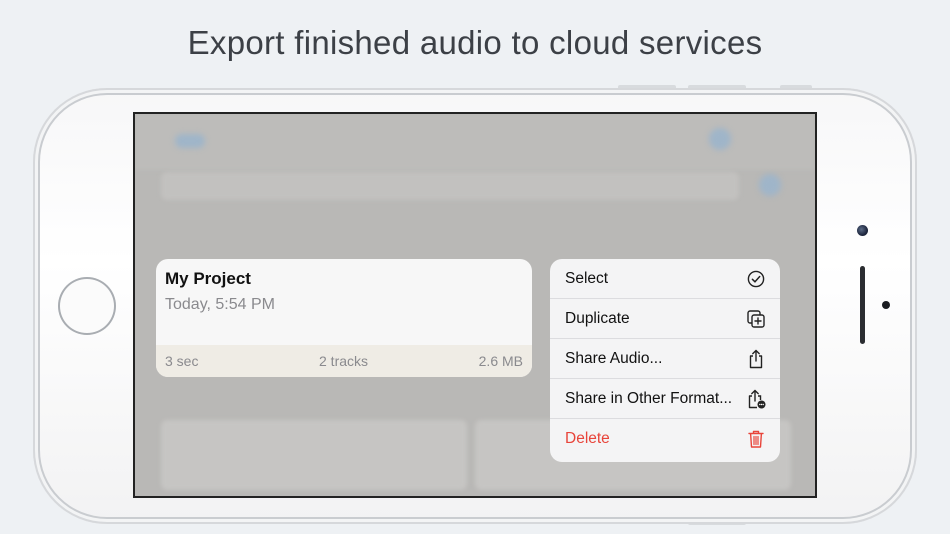  I want to click on blurred-nav-button, so click(190, 141).